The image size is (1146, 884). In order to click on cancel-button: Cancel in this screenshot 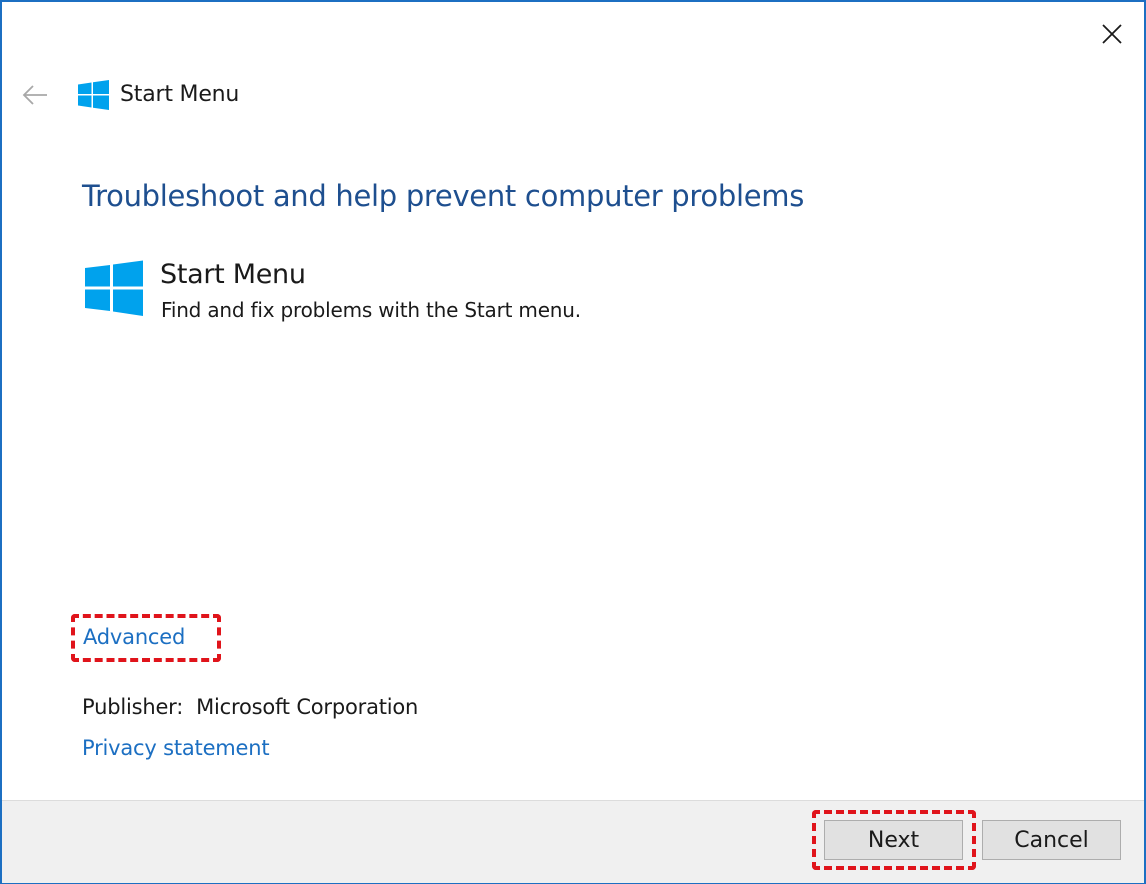, I will do `click(1051, 840)`.